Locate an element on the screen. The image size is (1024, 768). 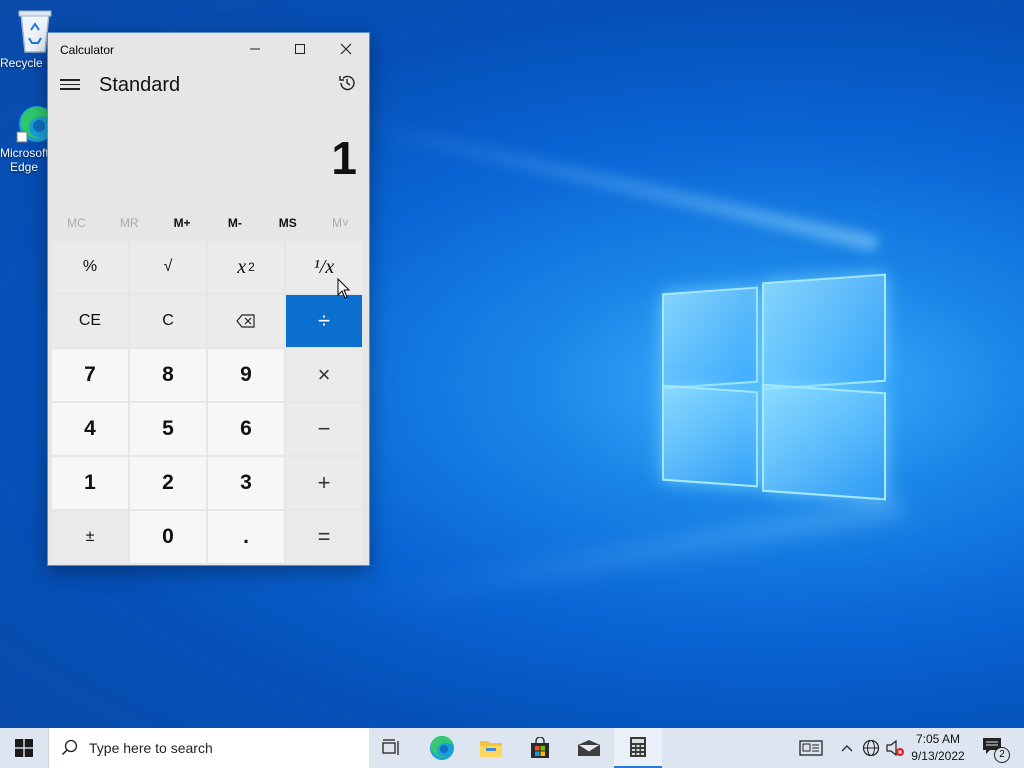
square-button: x2 is located at coordinates (246, 267).